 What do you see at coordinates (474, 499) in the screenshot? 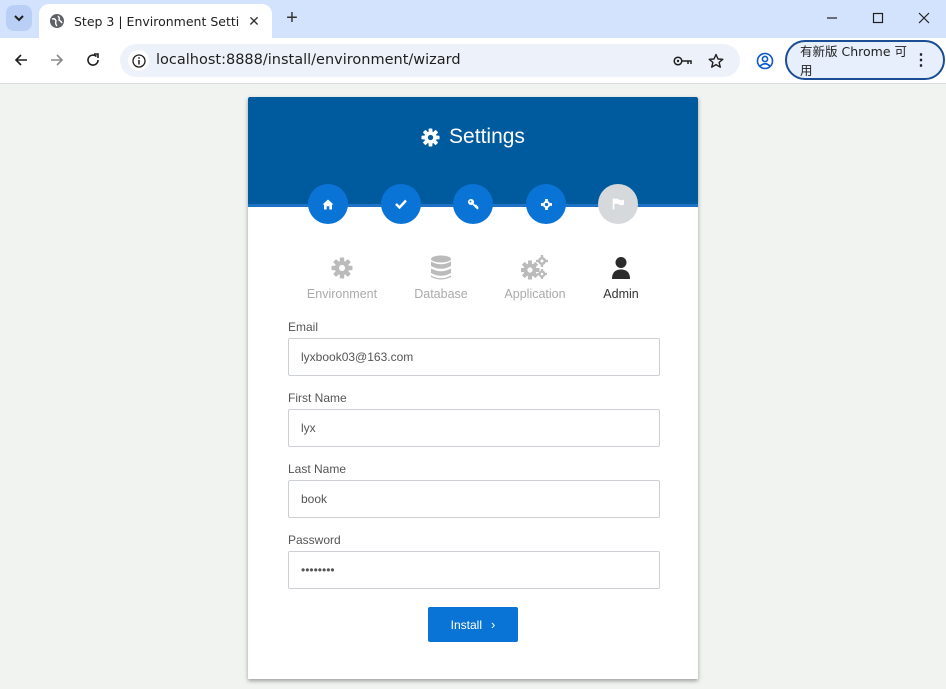
I see `last-name-field` at bounding box center [474, 499].